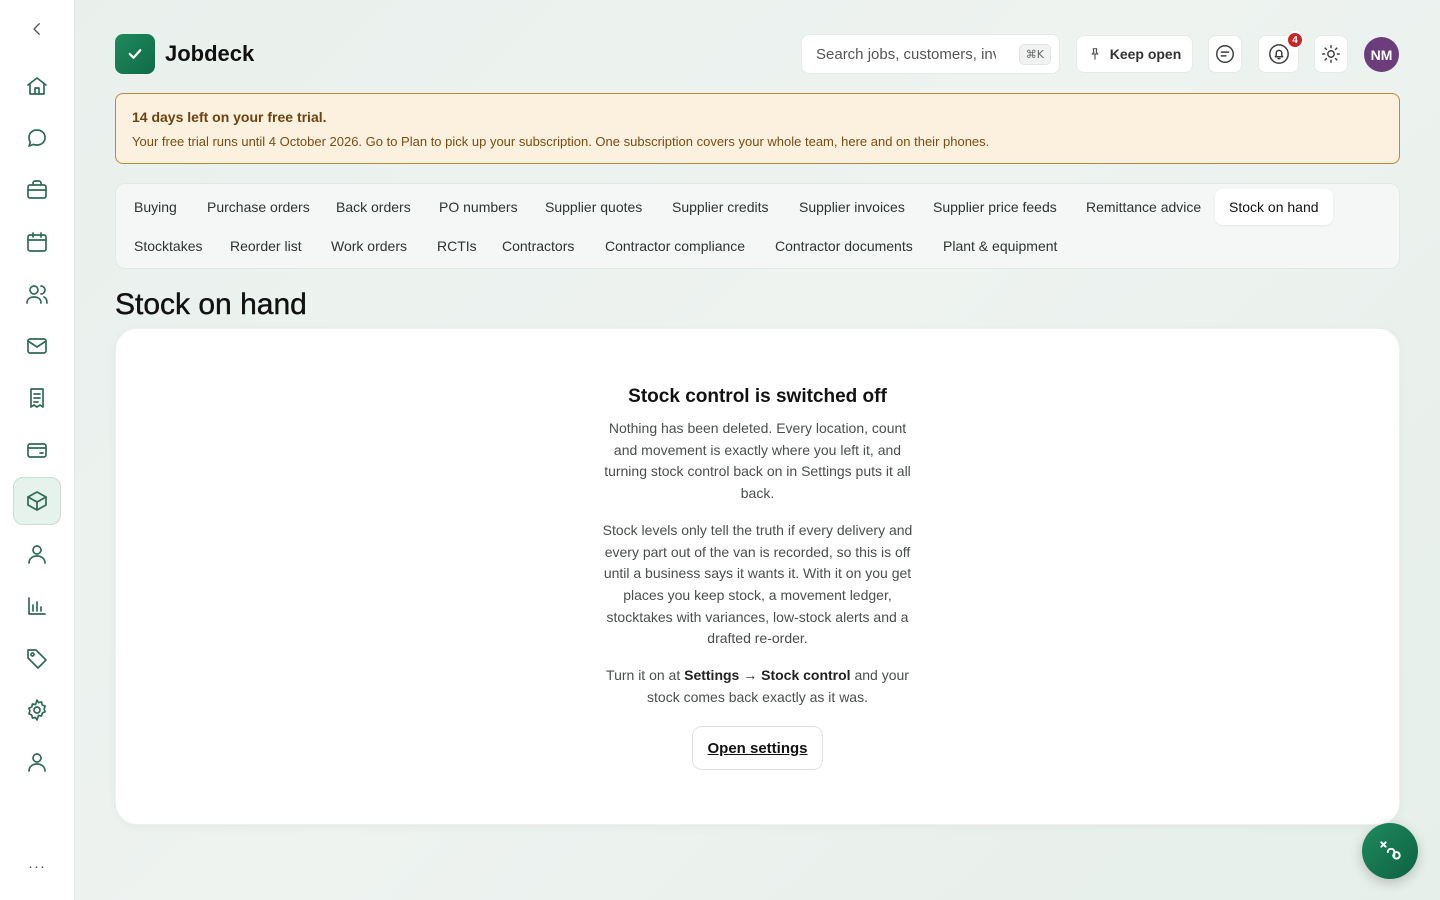 The image size is (1440, 900). Describe the element at coordinates (593, 207) in the screenshot. I see `tab-supplier-quotes: Supplier quotes` at that location.